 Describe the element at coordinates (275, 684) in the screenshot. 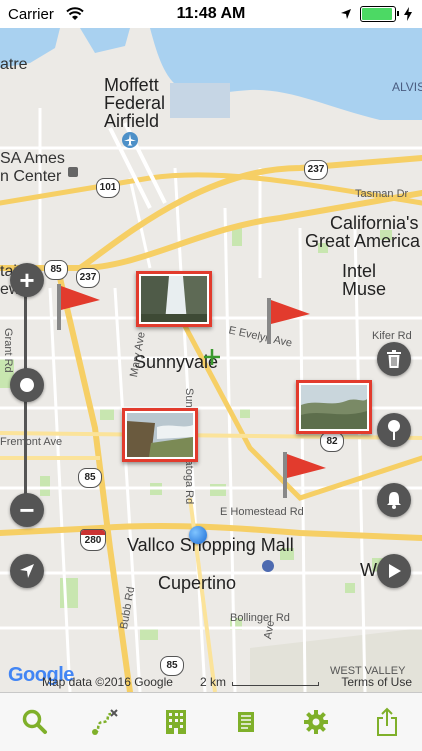

I see `scale-bar` at that location.